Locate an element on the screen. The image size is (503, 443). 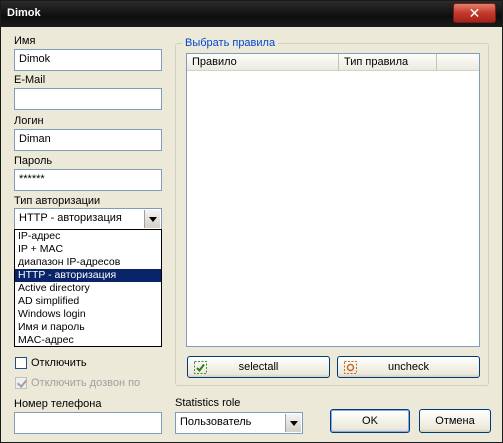
auth-type-select: HTTP - авторизация is located at coordinates (88, 219).